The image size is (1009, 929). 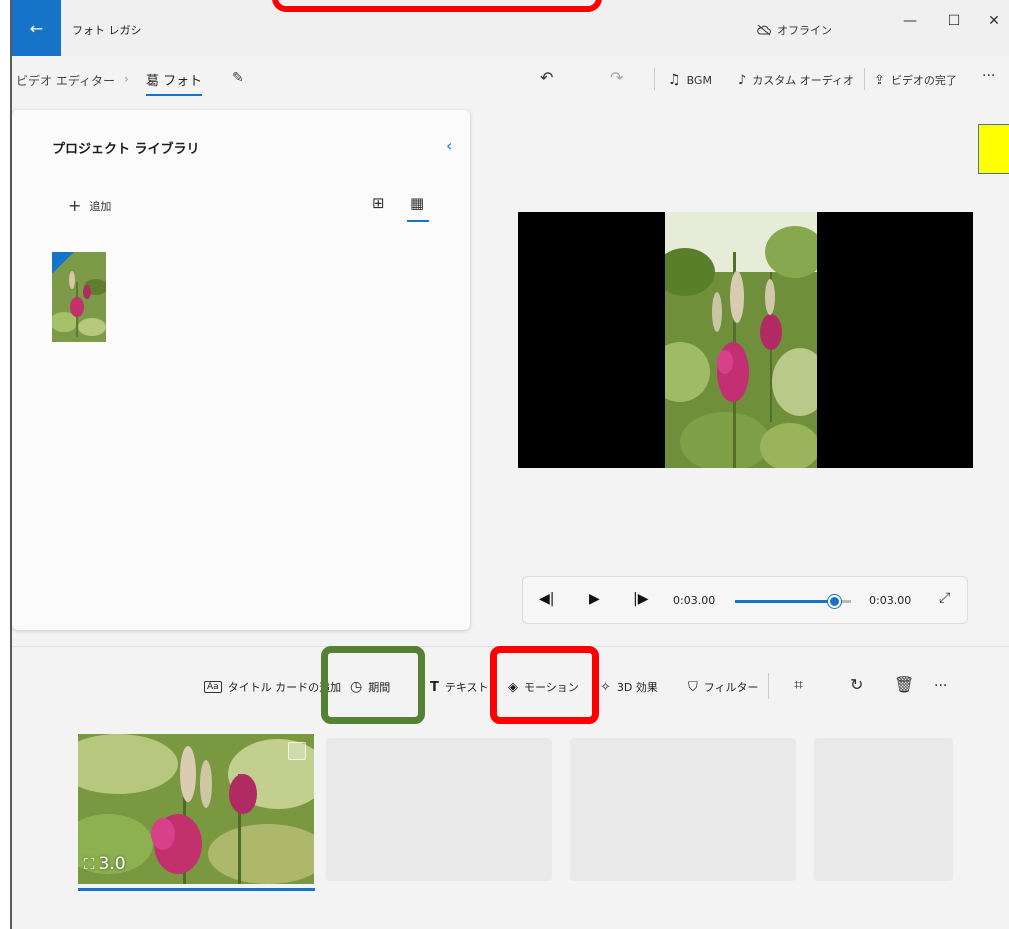 What do you see at coordinates (637, 687) in the screenshot?
I see `3d-effects-label: 3D 効果` at bounding box center [637, 687].